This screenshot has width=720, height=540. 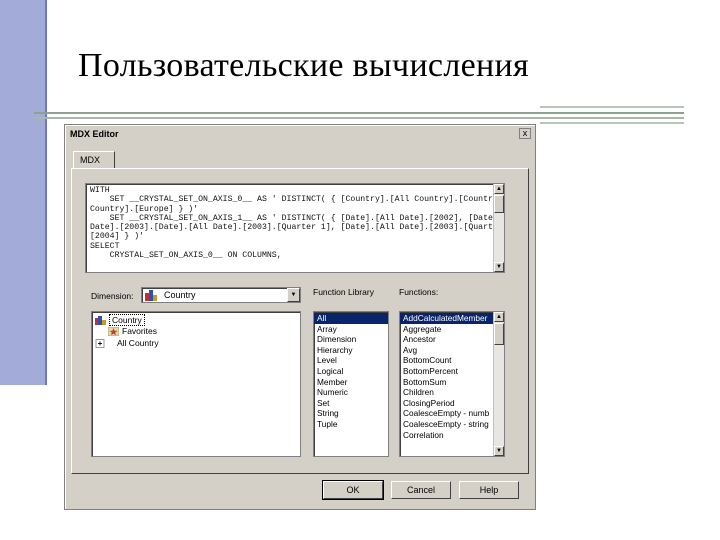 I want to click on dimension-label: Dimension:, so click(x=112, y=296).